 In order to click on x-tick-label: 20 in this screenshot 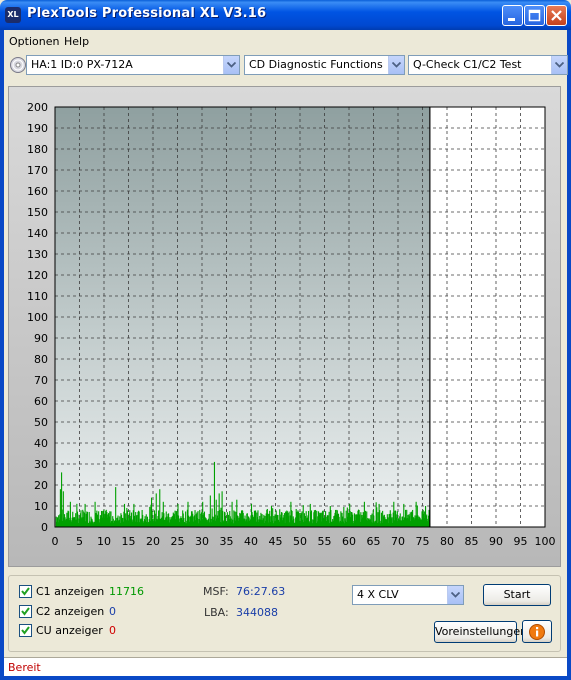, I will do `click(153, 541)`.